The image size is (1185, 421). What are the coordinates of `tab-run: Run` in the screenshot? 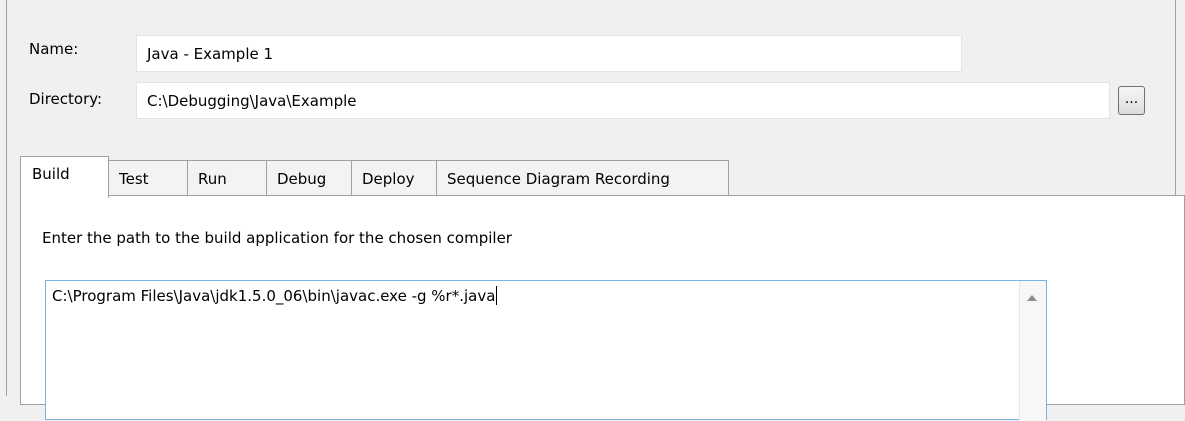 It's located at (227, 177).